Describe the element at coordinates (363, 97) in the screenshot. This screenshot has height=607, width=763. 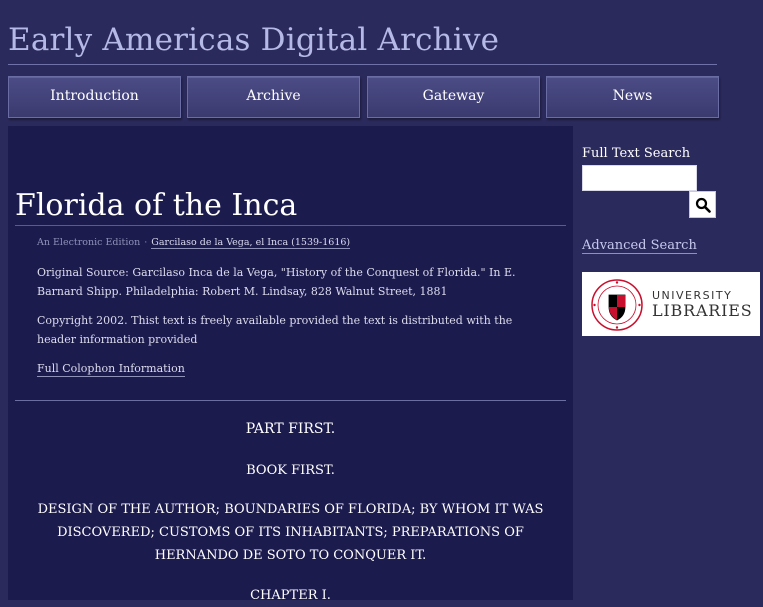
I see `main-nav: Introduction Archive Gateway News` at that location.